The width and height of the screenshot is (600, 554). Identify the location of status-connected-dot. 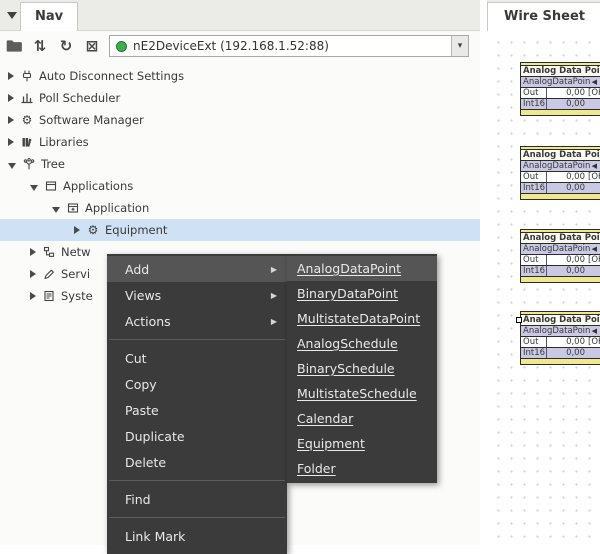
(121, 46).